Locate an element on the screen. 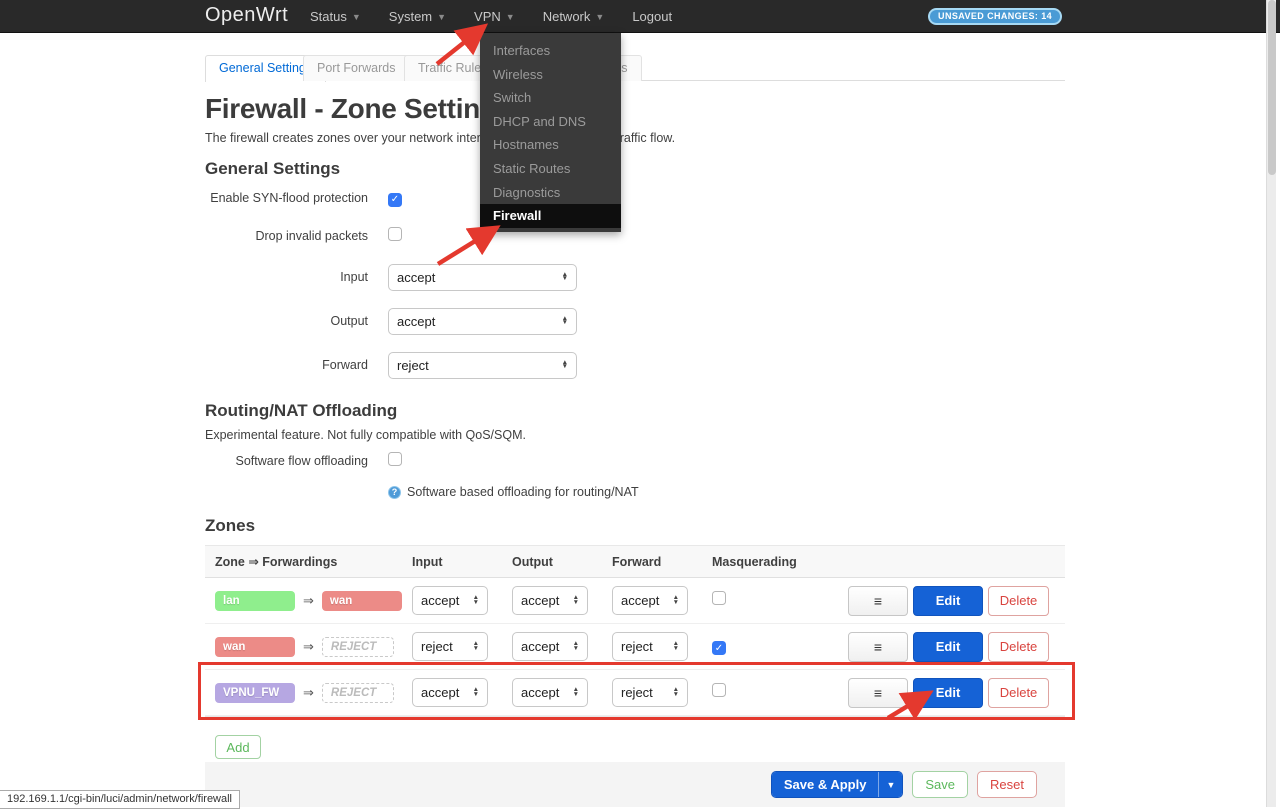  zone-badge-wan: wan is located at coordinates (361, 600).